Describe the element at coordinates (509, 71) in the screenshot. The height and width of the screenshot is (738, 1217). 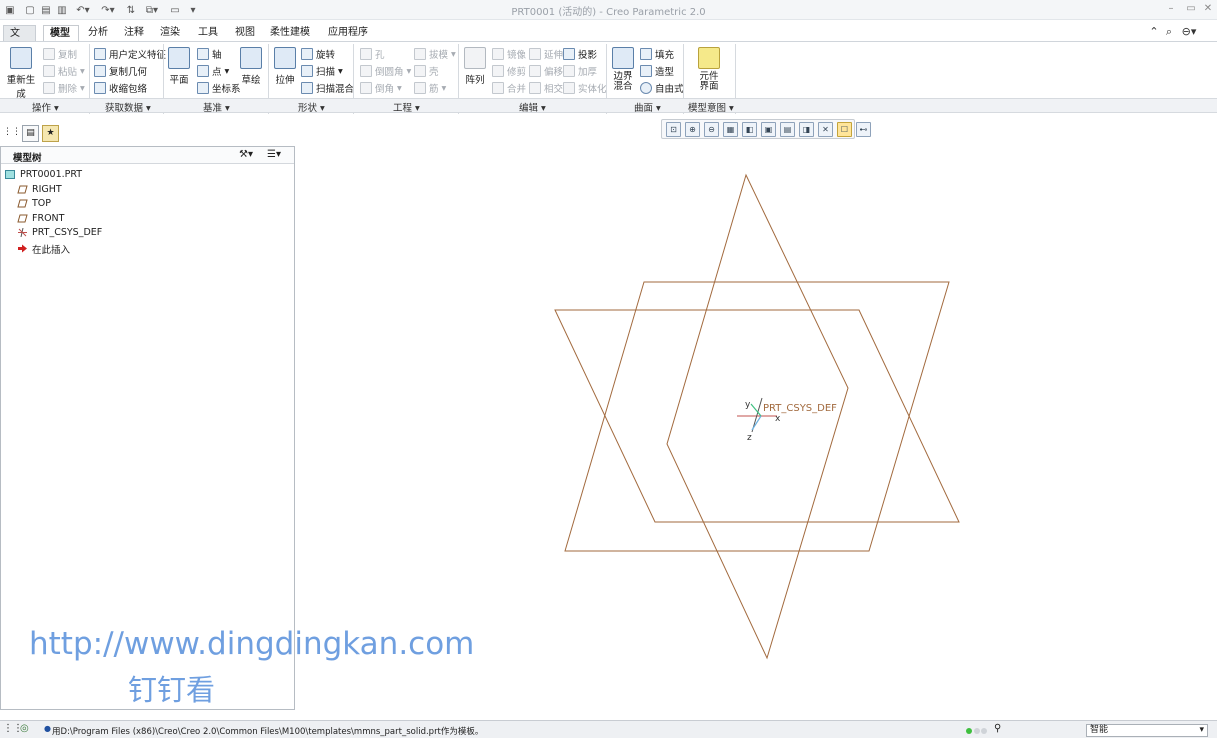
I see `trim-button: 修剪` at that location.